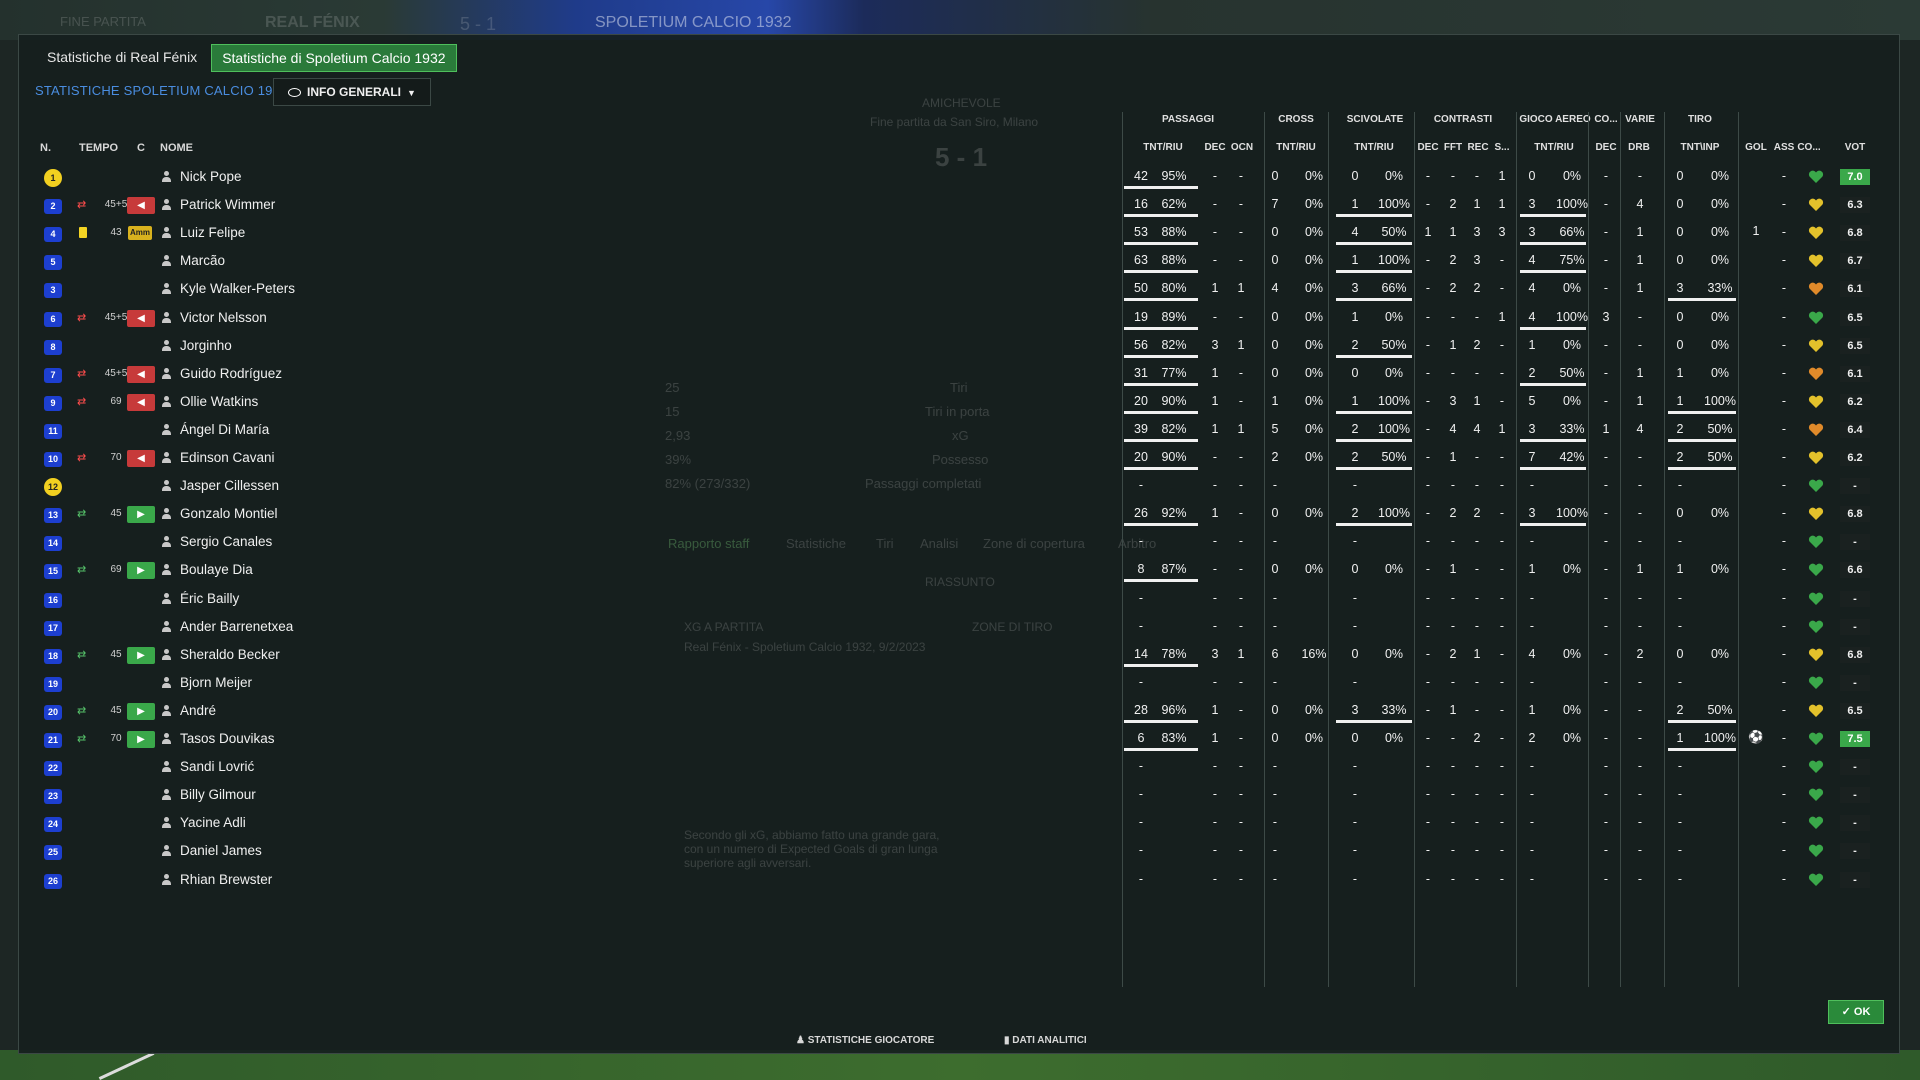 The height and width of the screenshot is (1080, 1920). Describe the element at coordinates (1720, 401) in the screenshot. I see `shots-percent: 100%` at that location.